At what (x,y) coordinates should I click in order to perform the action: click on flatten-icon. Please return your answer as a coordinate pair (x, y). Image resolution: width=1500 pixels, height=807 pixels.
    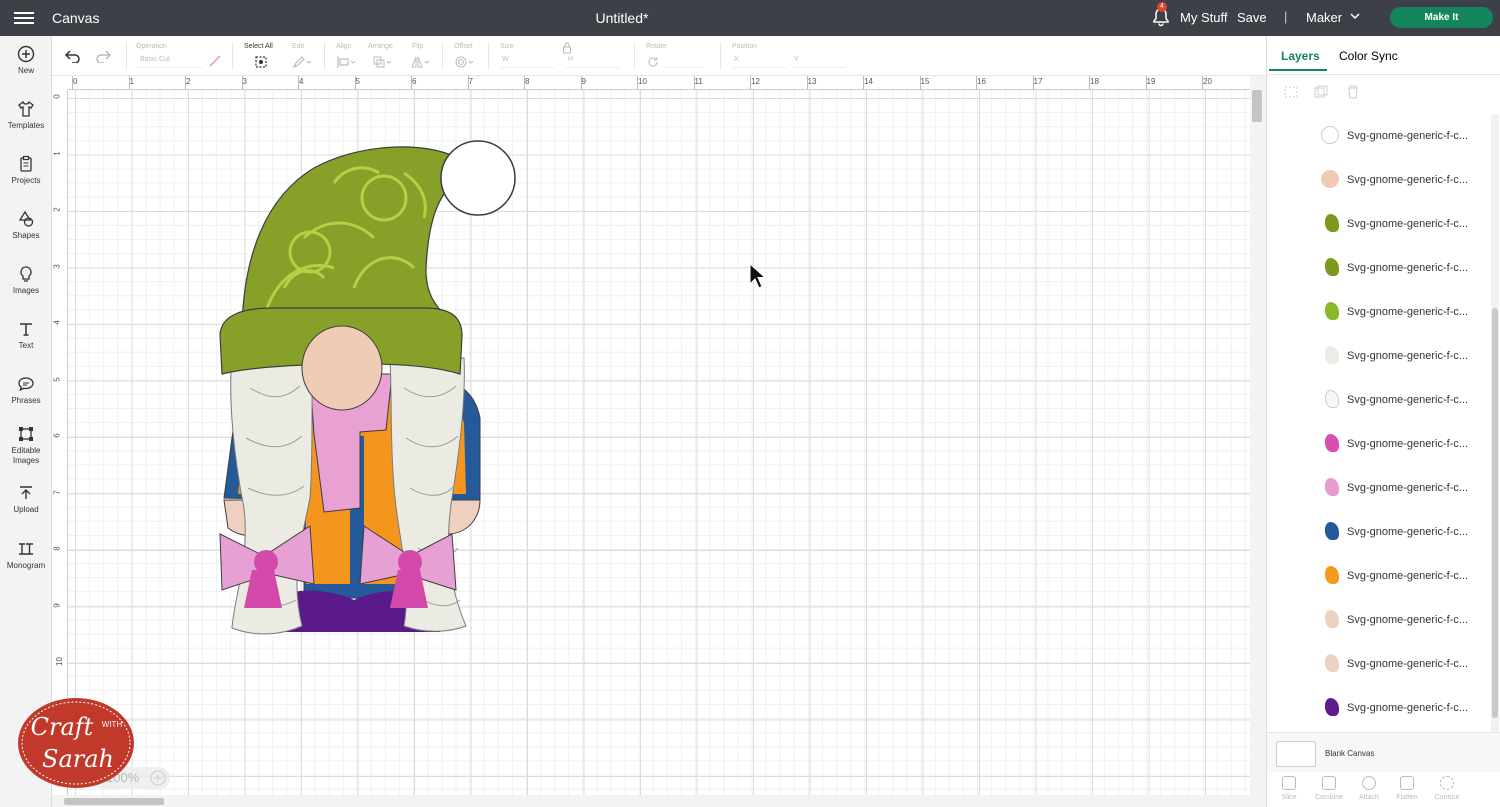
    Looking at the image, I should click on (1407, 783).